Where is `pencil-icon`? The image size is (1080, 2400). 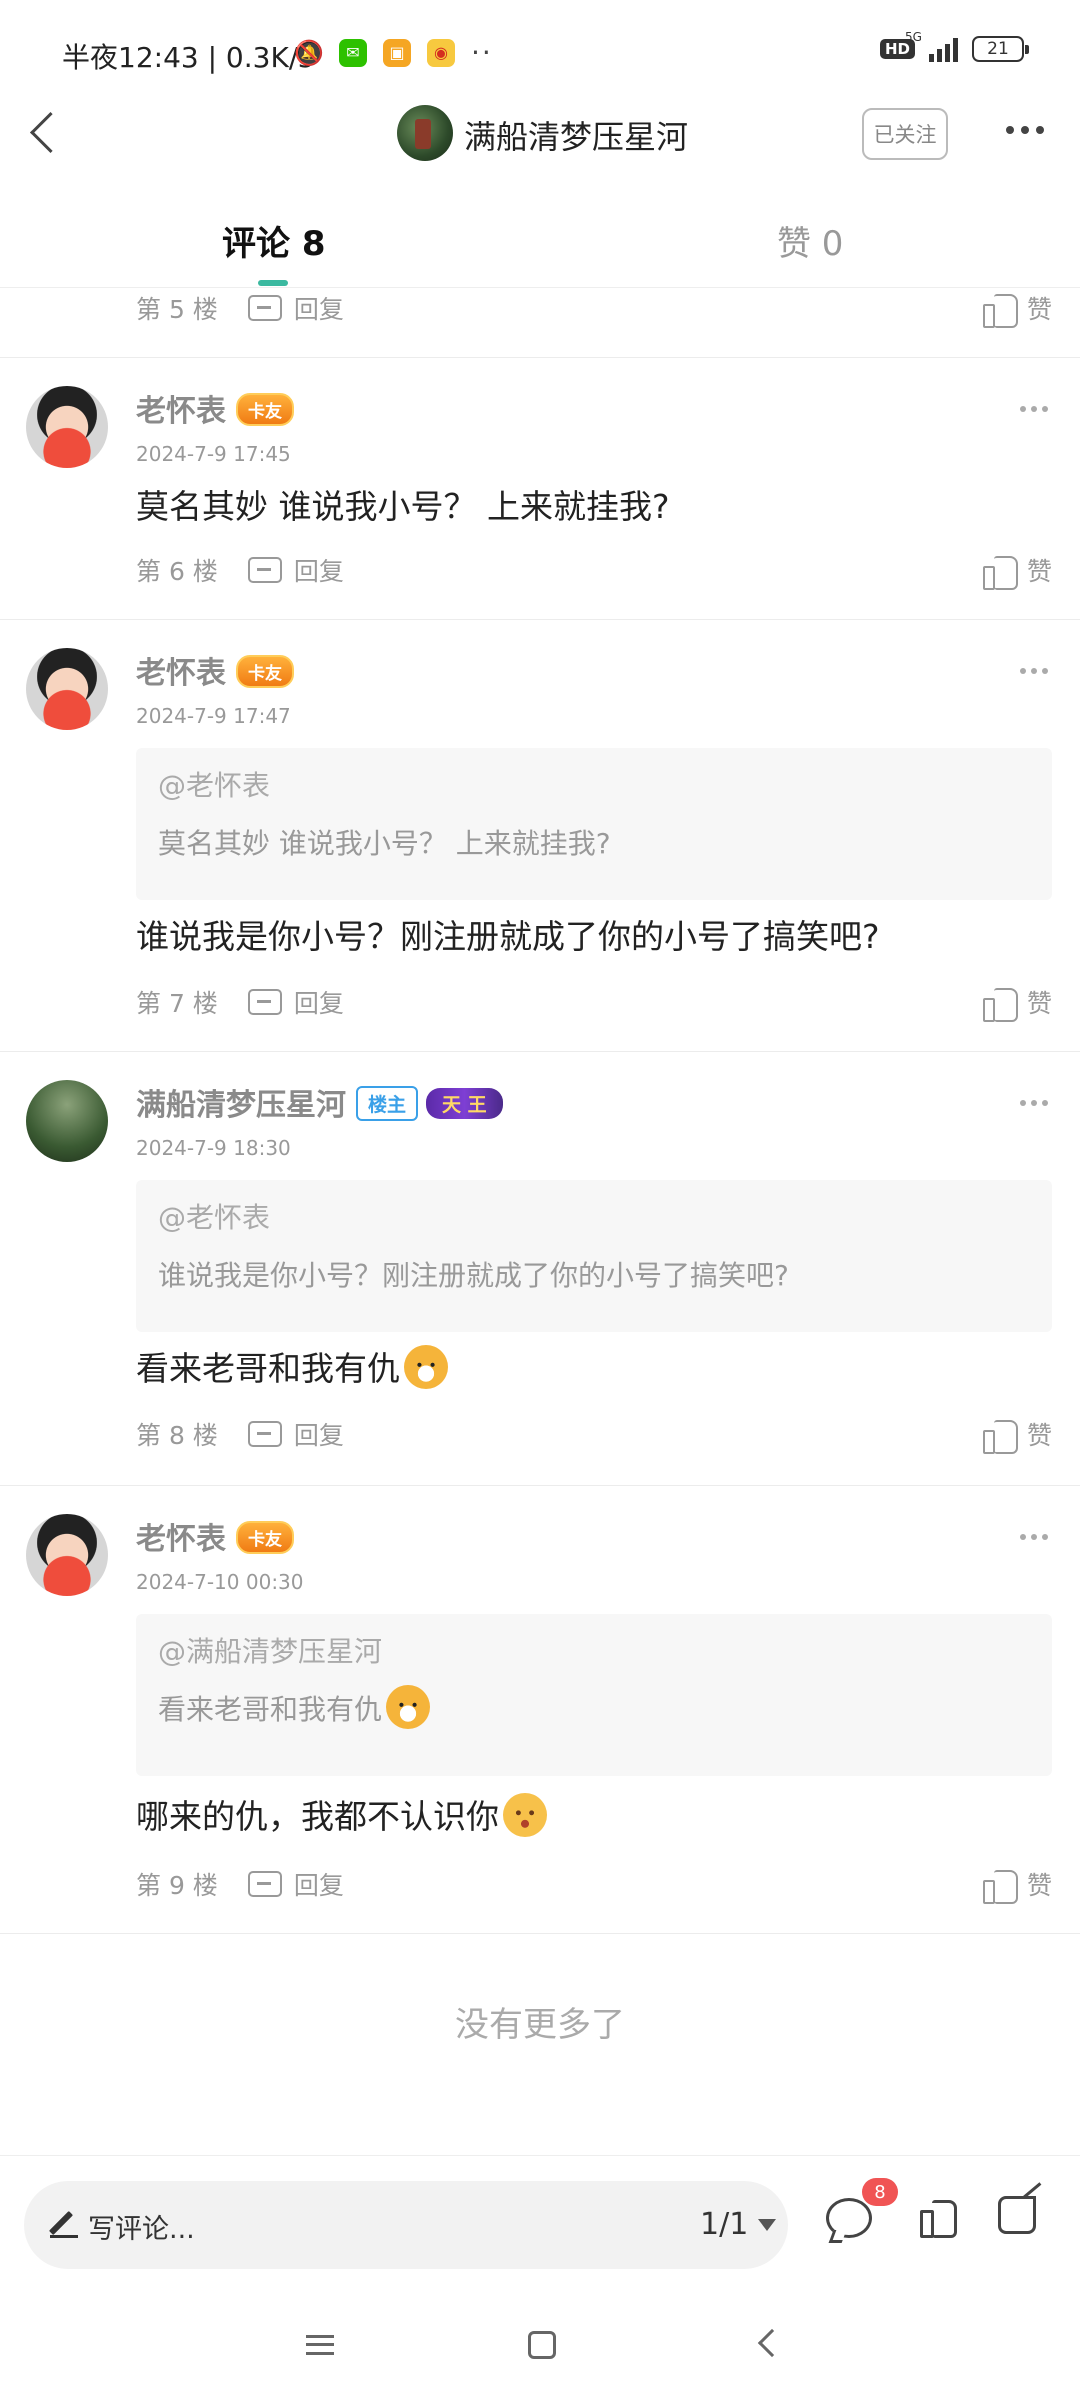
pencil-icon is located at coordinates (65, 2222).